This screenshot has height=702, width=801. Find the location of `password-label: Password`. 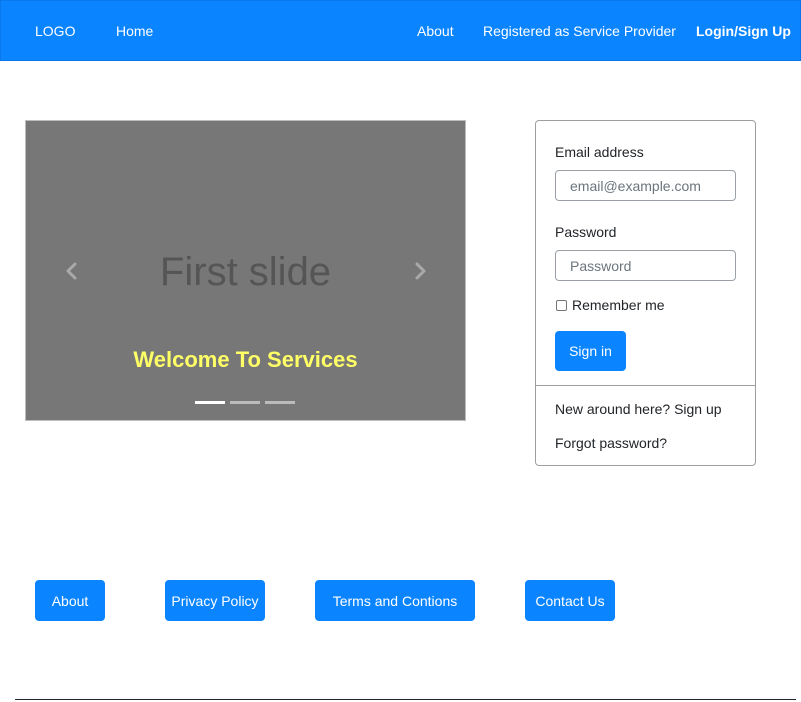

password-label: Password is located at coordinates (586, 232).